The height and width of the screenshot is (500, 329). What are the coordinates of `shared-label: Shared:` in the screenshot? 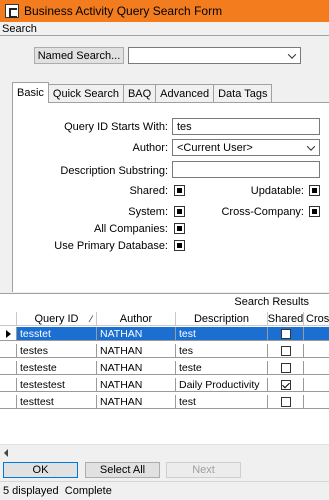 It's located at (148, 191).